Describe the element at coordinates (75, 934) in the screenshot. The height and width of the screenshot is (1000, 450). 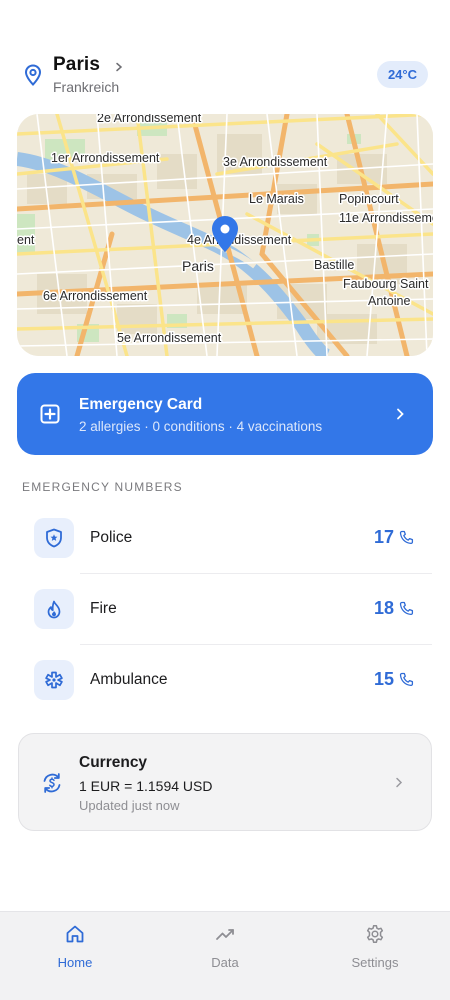
I see `home-icon` at that location.